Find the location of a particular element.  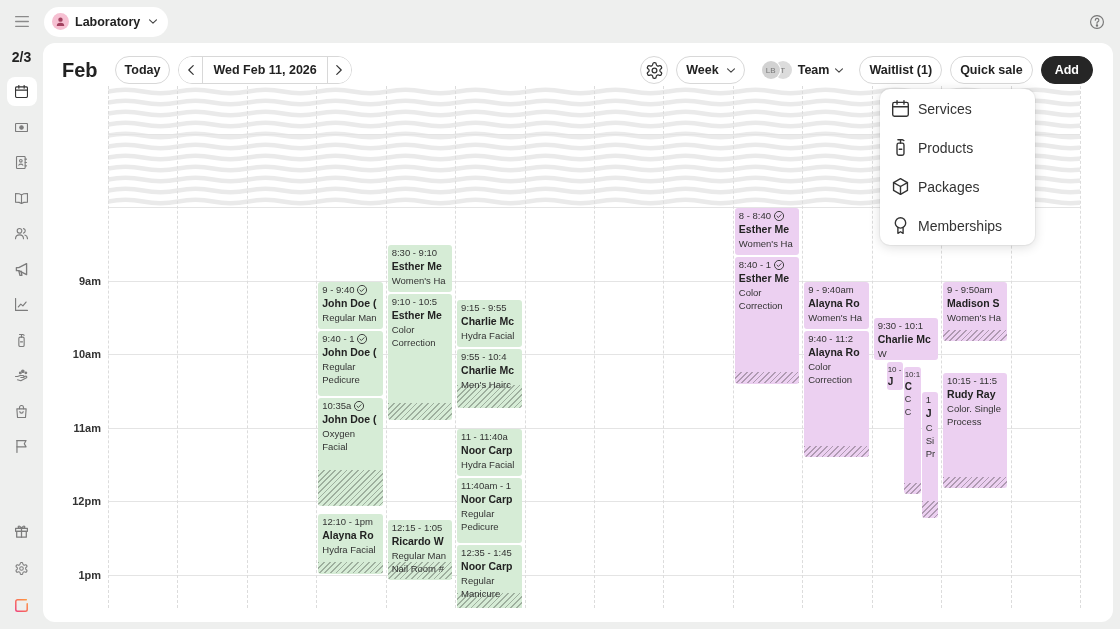

appointment-card: 1 J C Si Pr is located at coordinates (930, 455).